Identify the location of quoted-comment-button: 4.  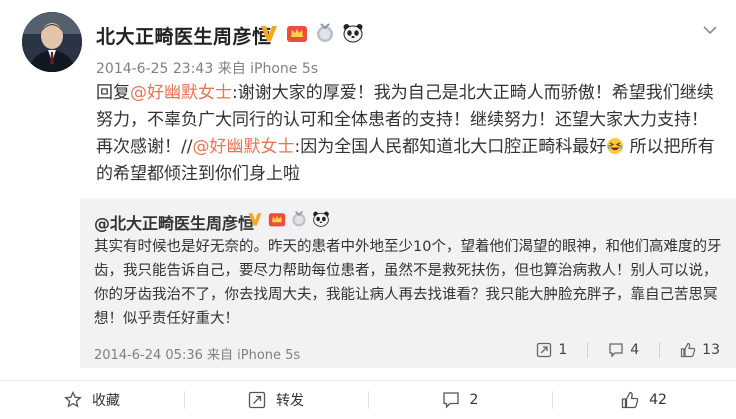
(623, 350).